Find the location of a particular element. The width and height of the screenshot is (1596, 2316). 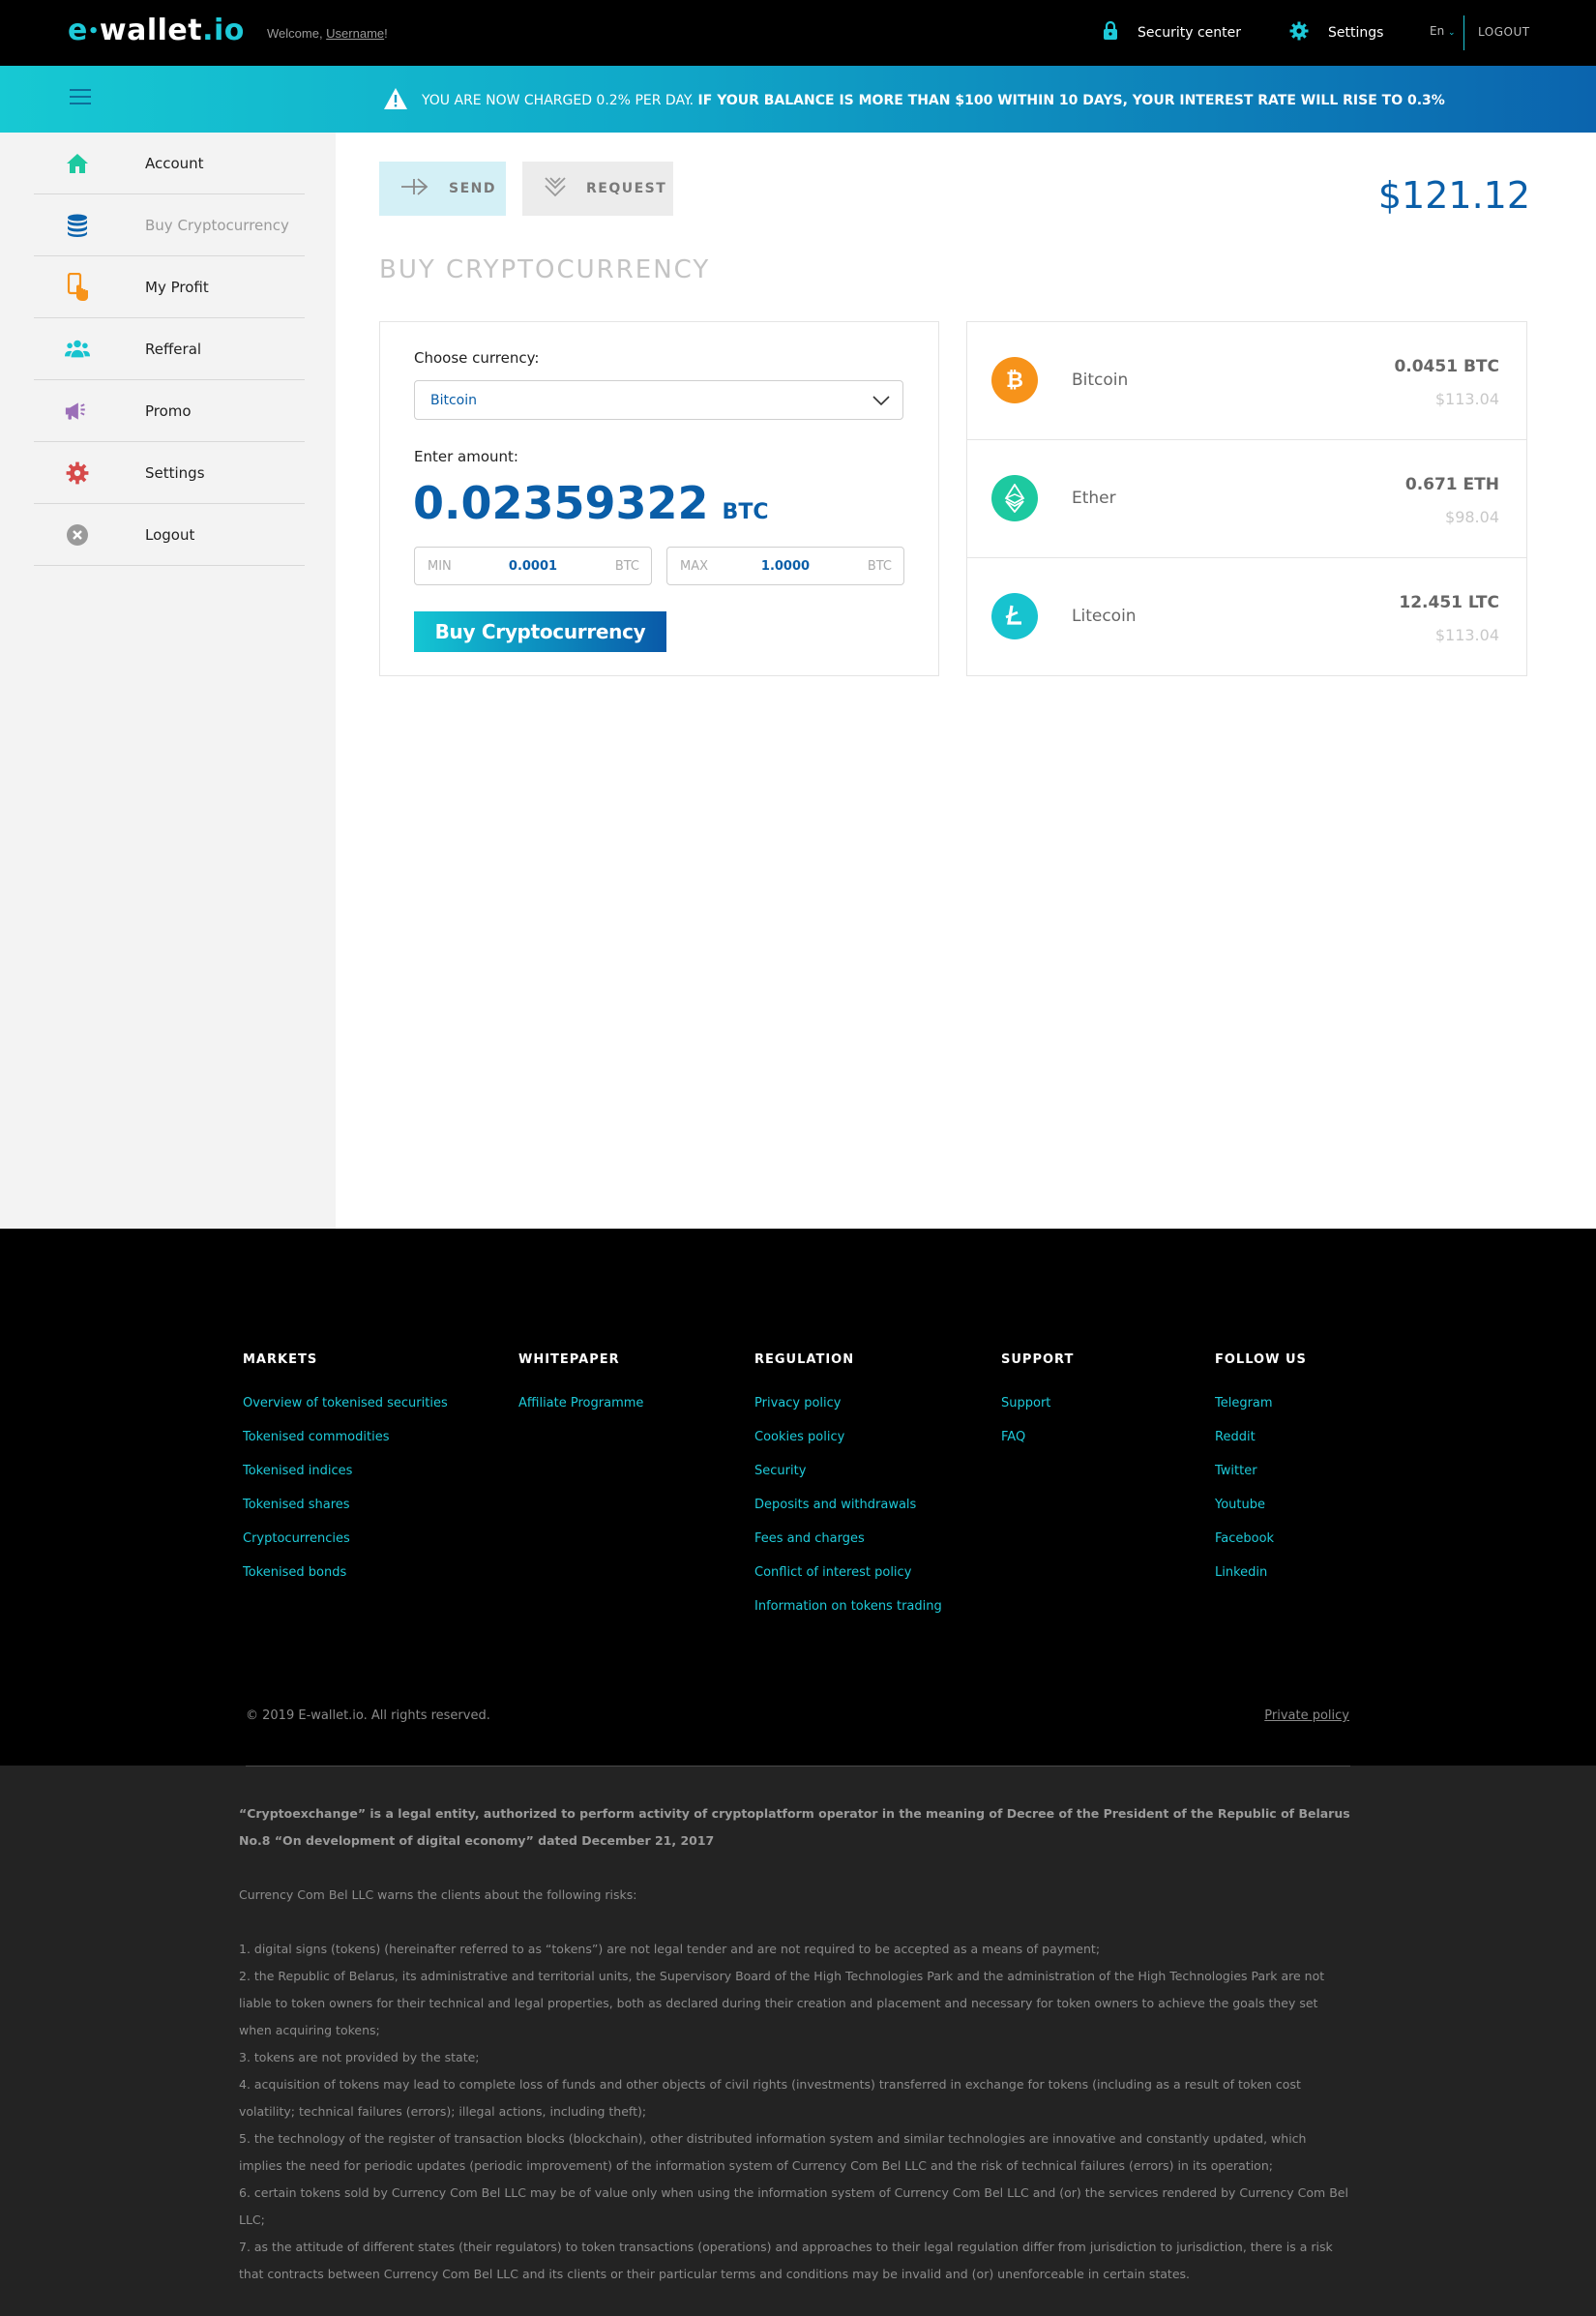

sidebar-item-refferal: Refferal is located at coordinates (169, 349).